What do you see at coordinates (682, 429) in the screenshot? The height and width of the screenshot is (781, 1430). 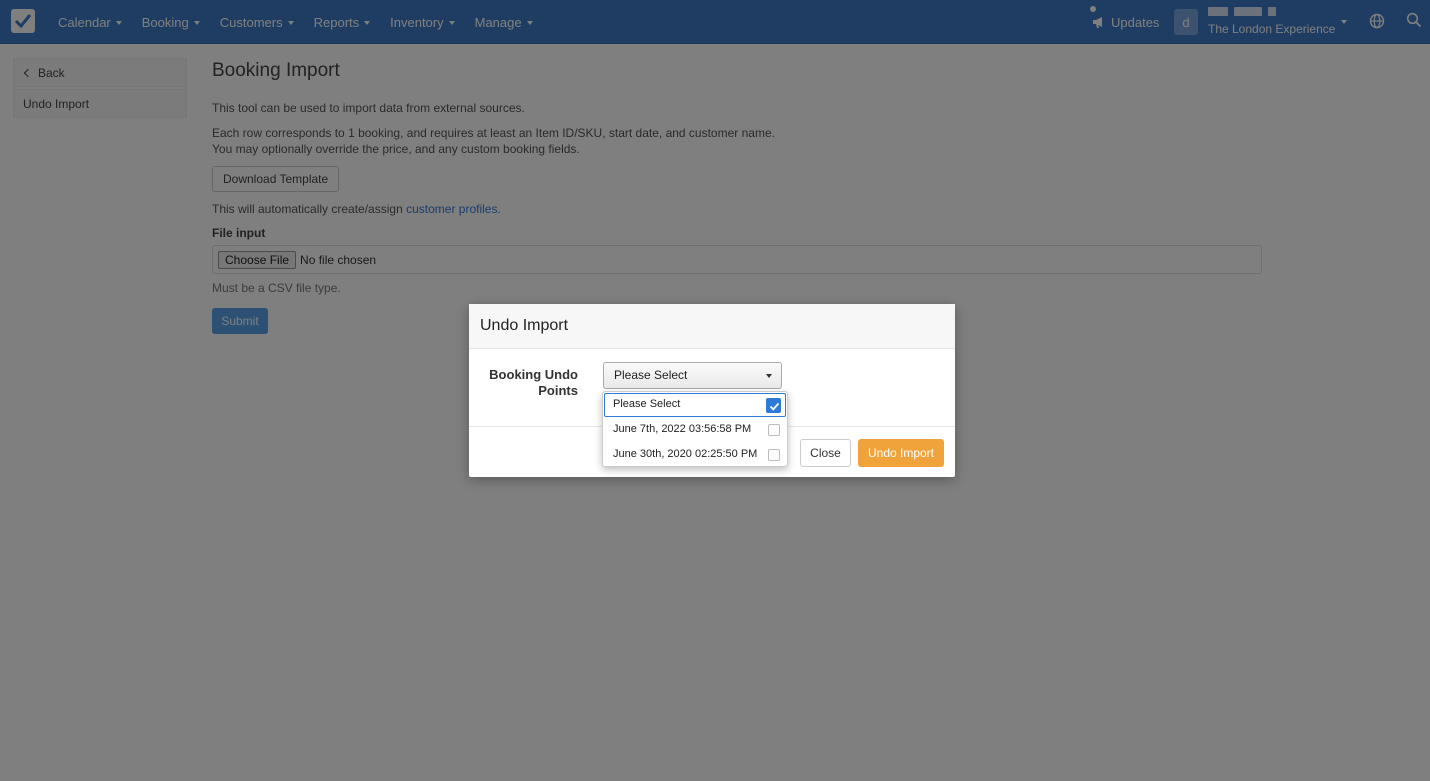 I see `option-label: June 7th, 2022 03:56:58 PM` at bounding box center [682, 429].